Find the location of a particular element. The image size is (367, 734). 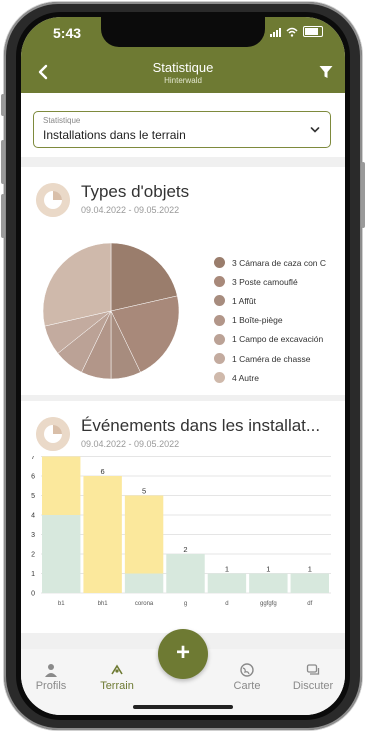

y-tick-label: 4 is located at coordinates (33, 516).